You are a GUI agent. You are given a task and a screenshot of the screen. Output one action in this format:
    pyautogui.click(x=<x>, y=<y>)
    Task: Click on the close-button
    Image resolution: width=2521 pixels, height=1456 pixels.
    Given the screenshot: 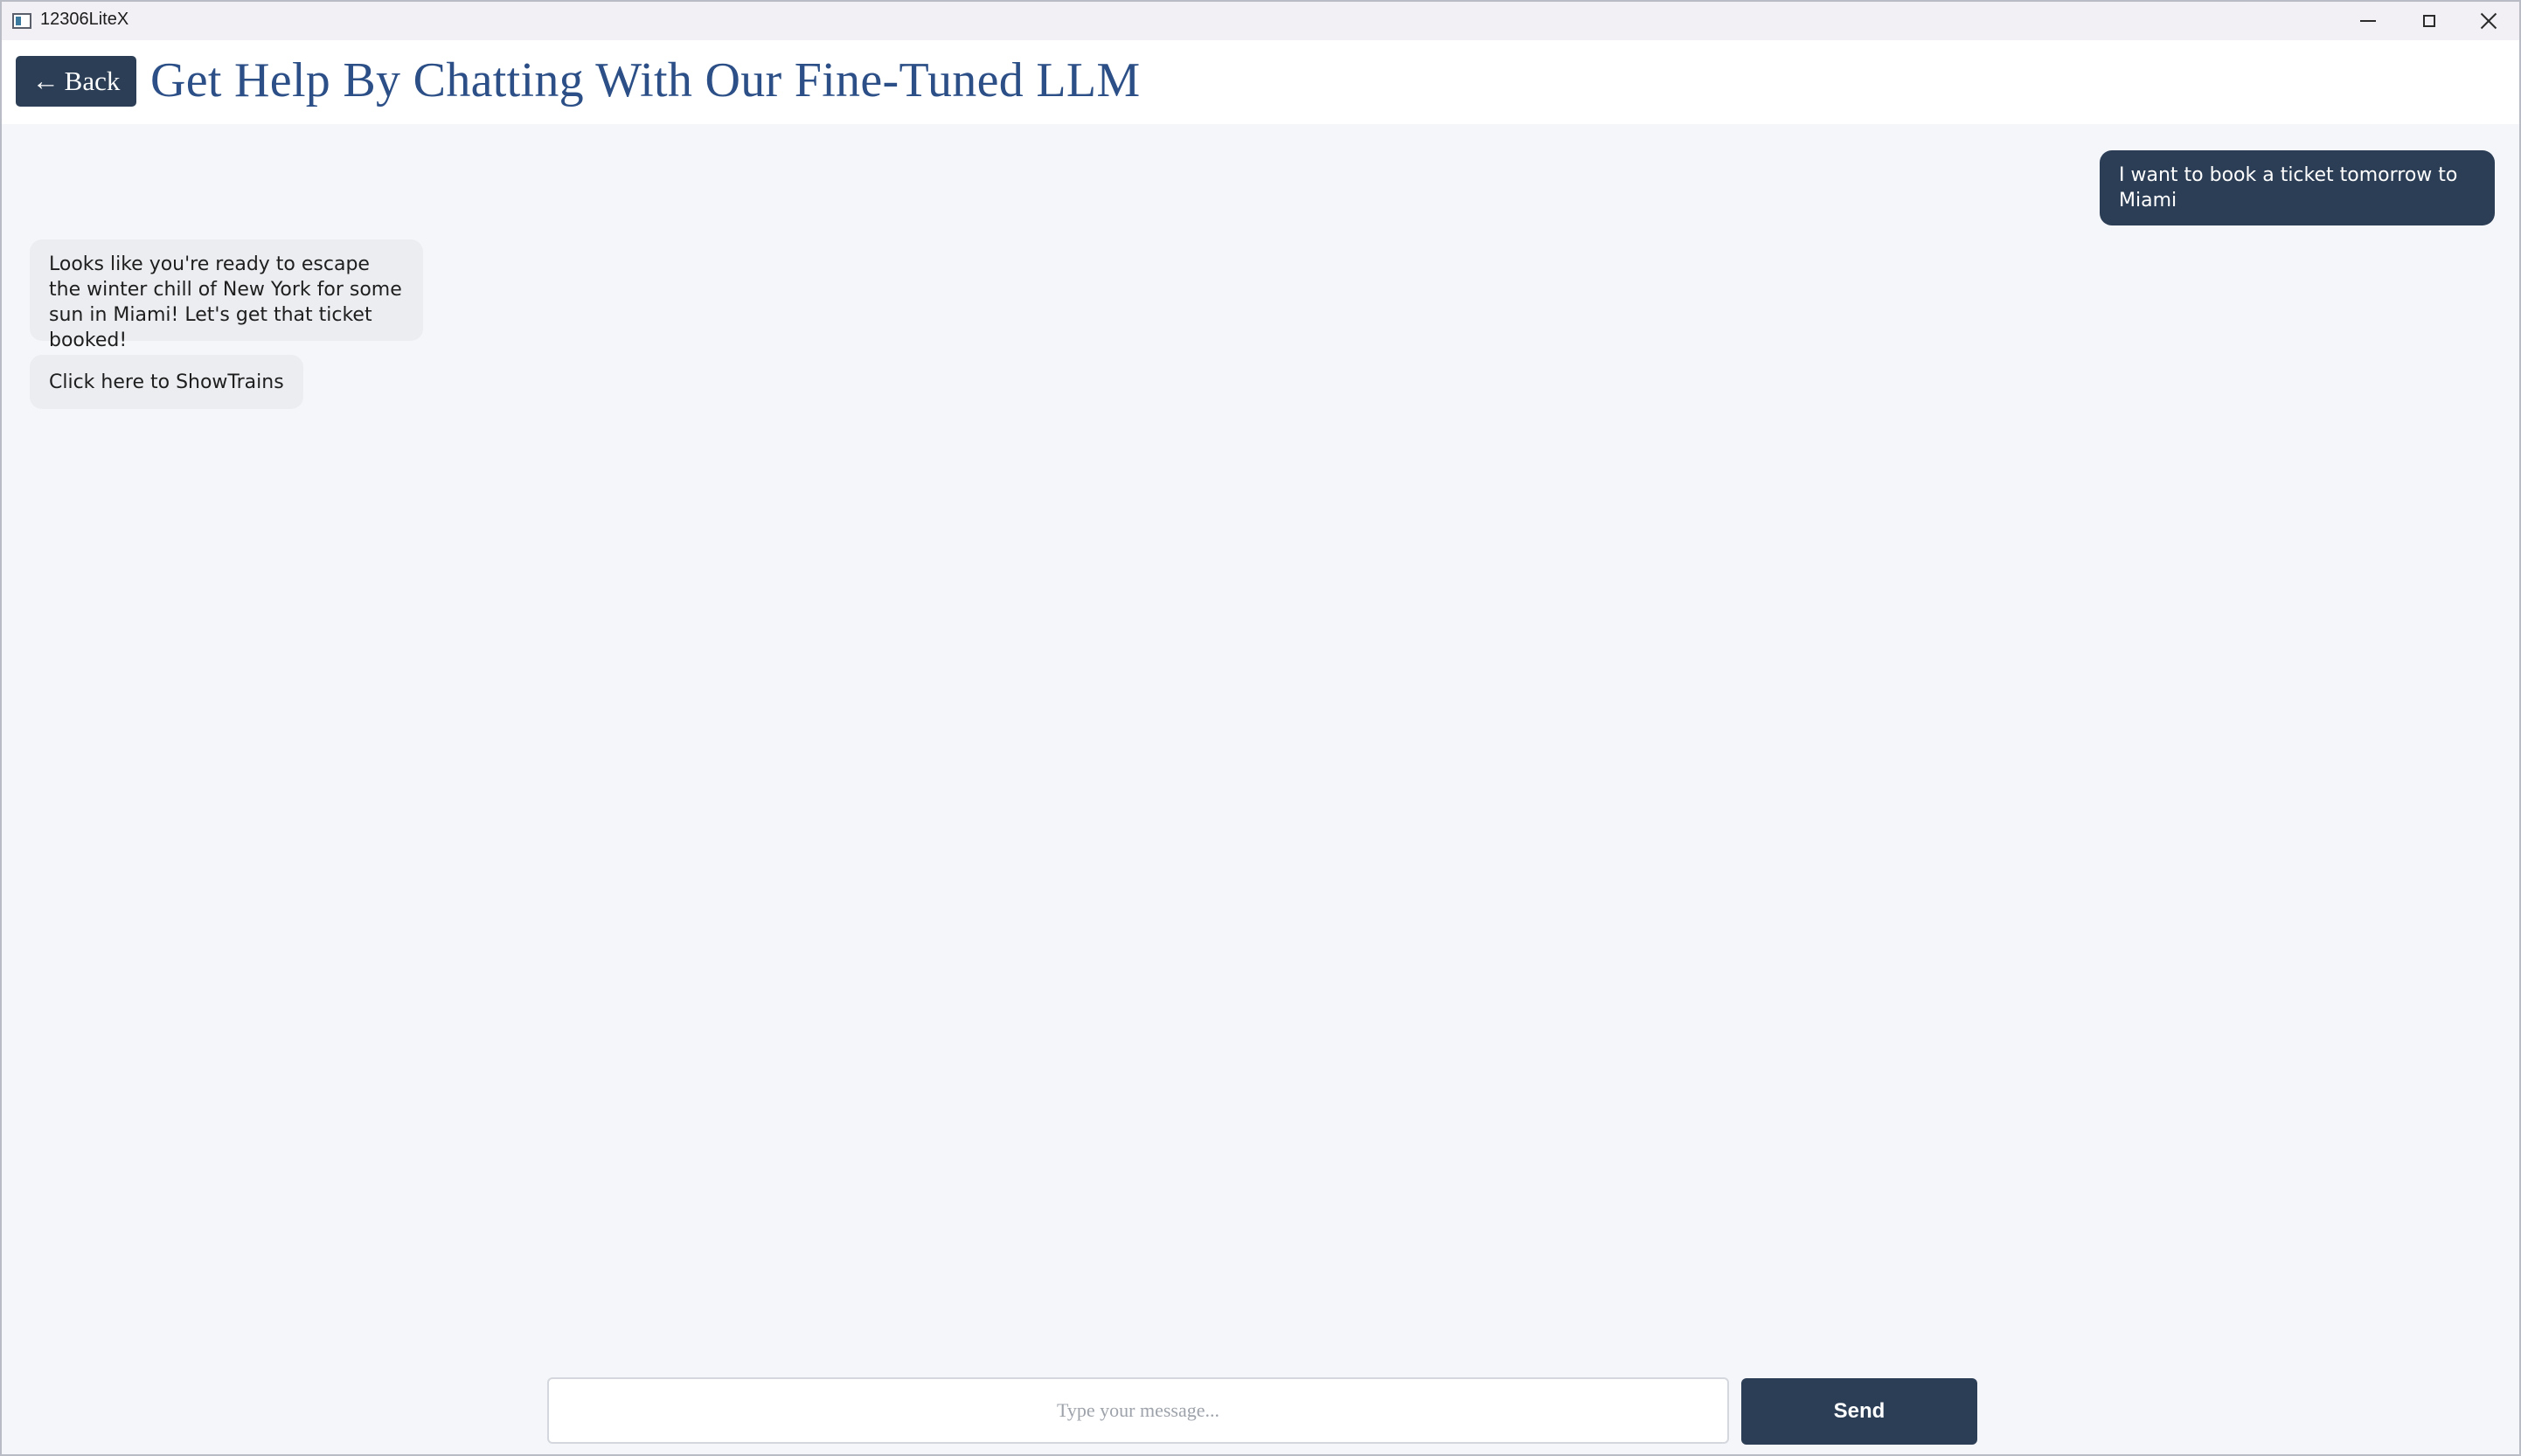 What is the action you would take?
    pyautogui.click(x=2488, y=21)
    